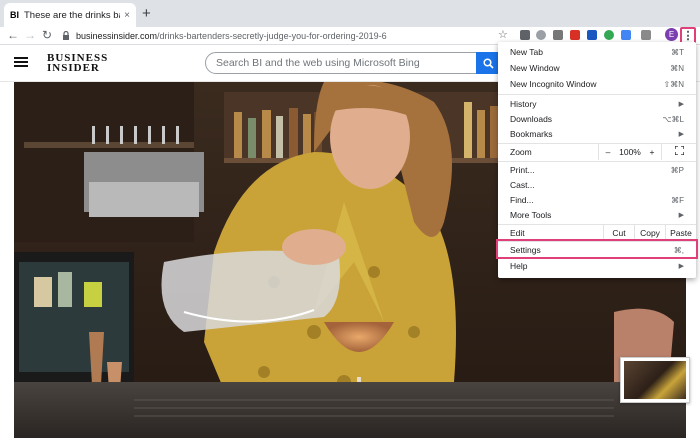 The width and height of the screenshot is (700, 438). I want to click on menu-label: Help, so click(519, 266).